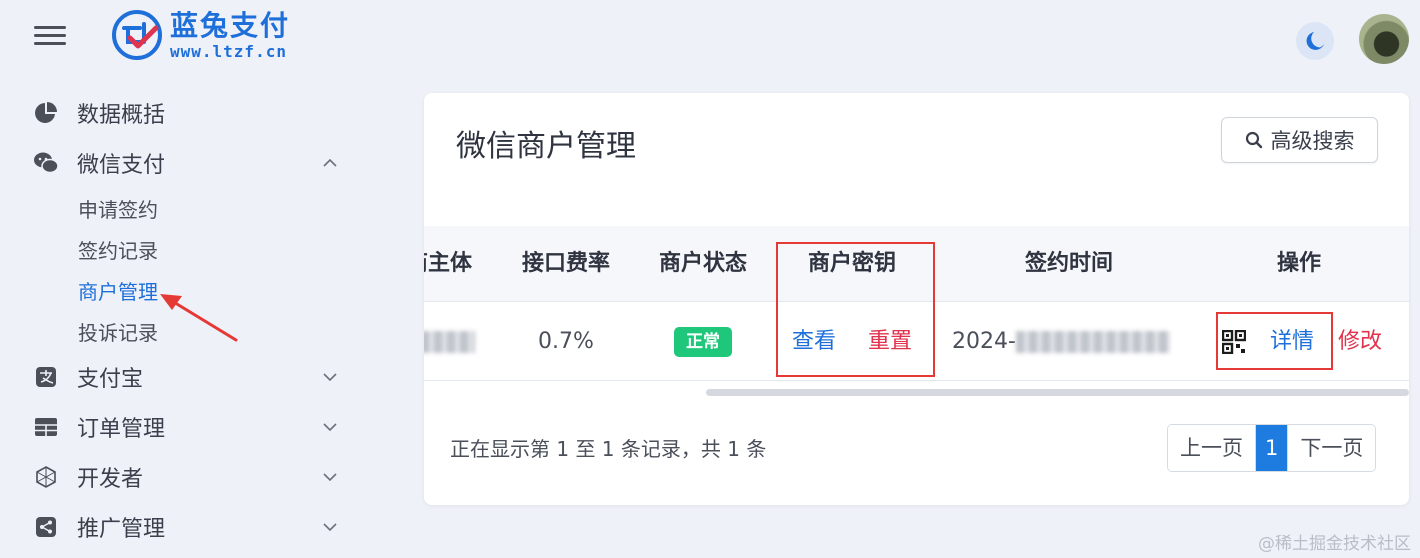 The image size is (1420, 558). I want to click on page-title: 微信商户管理, so click(546, 146).